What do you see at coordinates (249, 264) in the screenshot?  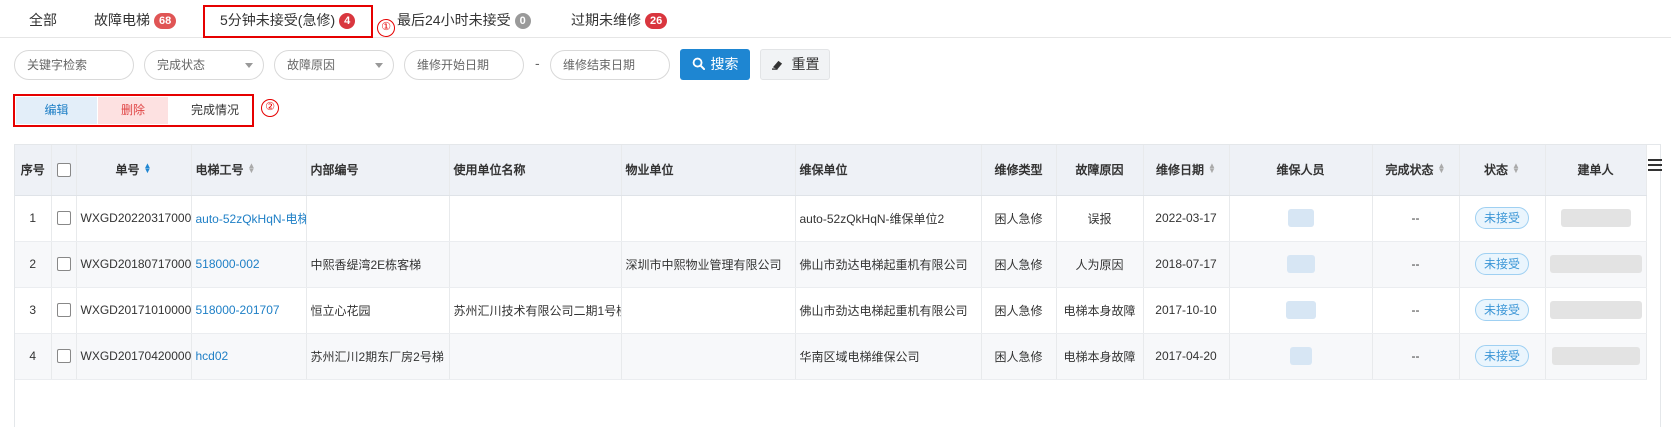 I see `elevator-link: 518000-002` at bounding box center [249, 264].